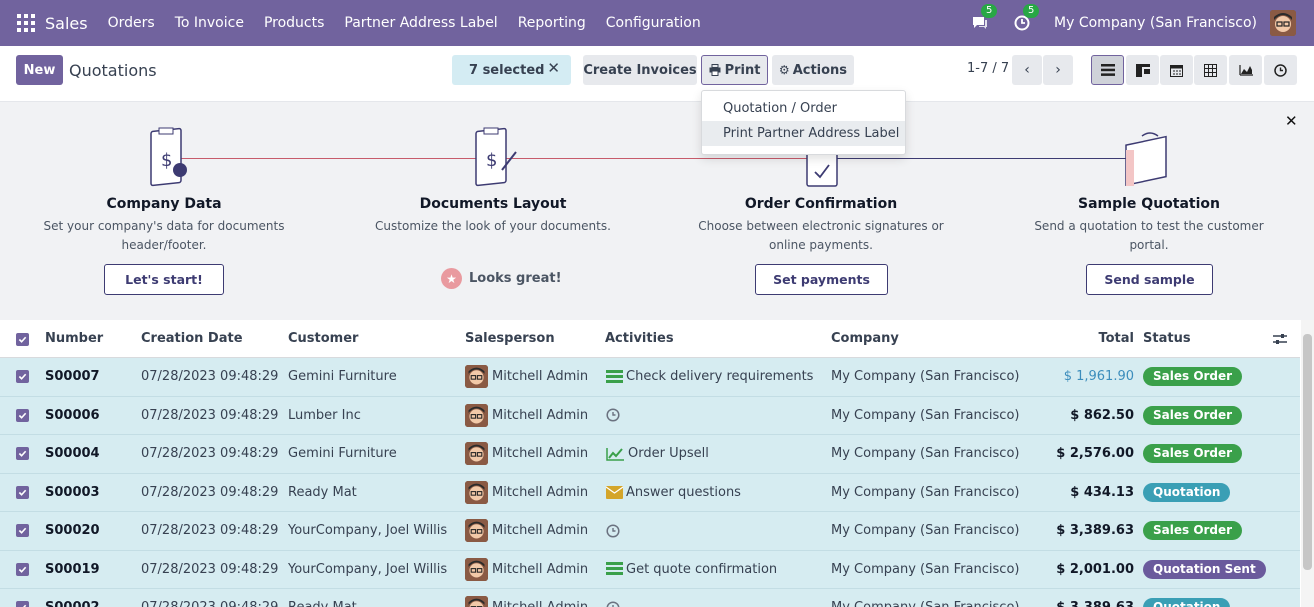 The height and width of the screenshot is (607, 1314). Describe the element at coordinates (510, 338) in the screenshot. I see `column-salesperson: Salesperson` at that location.